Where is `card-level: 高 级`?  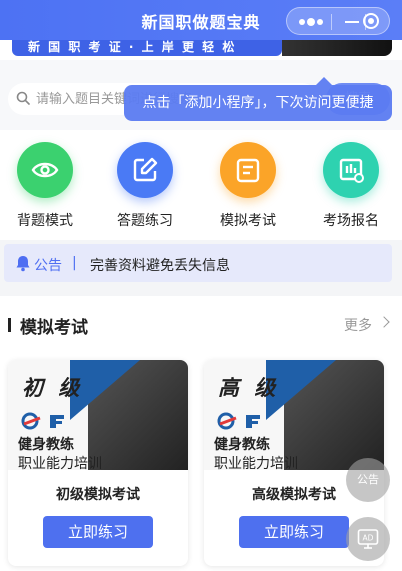 card-level: 高 级 is located at coordinates (249, 388).